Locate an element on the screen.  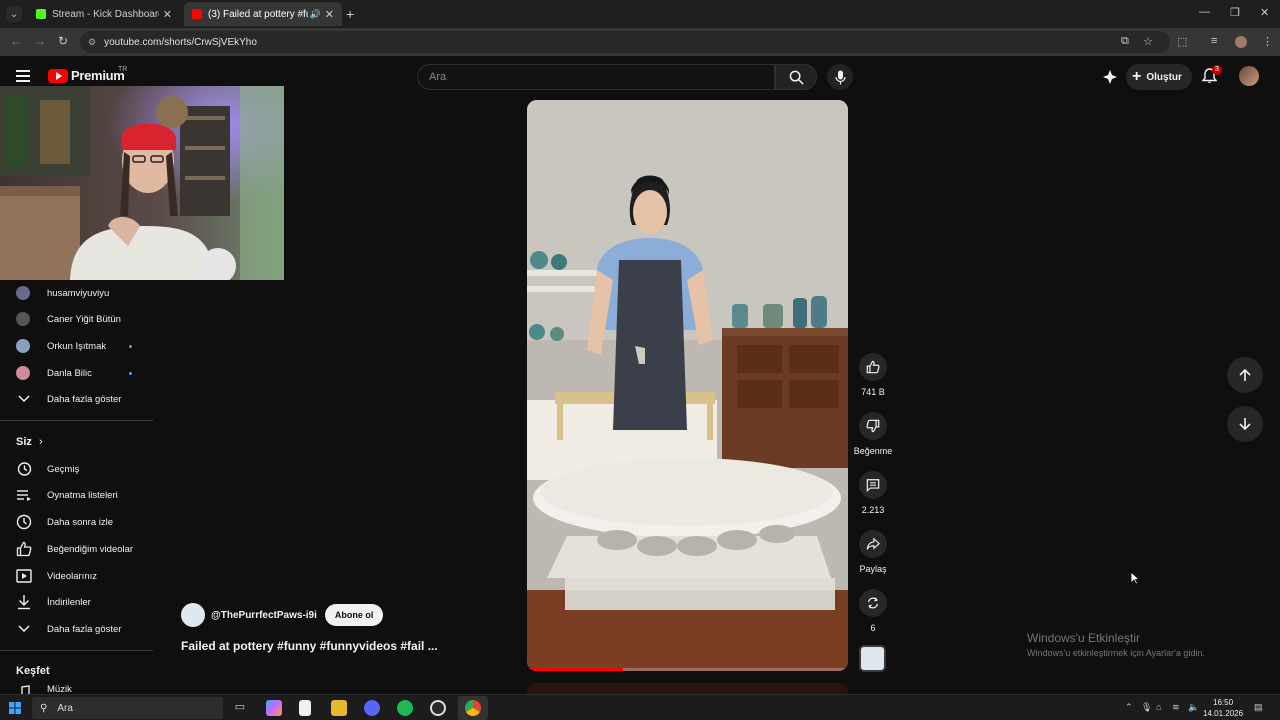
channel-name: @ThePurrfectPaws-i9i is located at coordinates (264, 615).